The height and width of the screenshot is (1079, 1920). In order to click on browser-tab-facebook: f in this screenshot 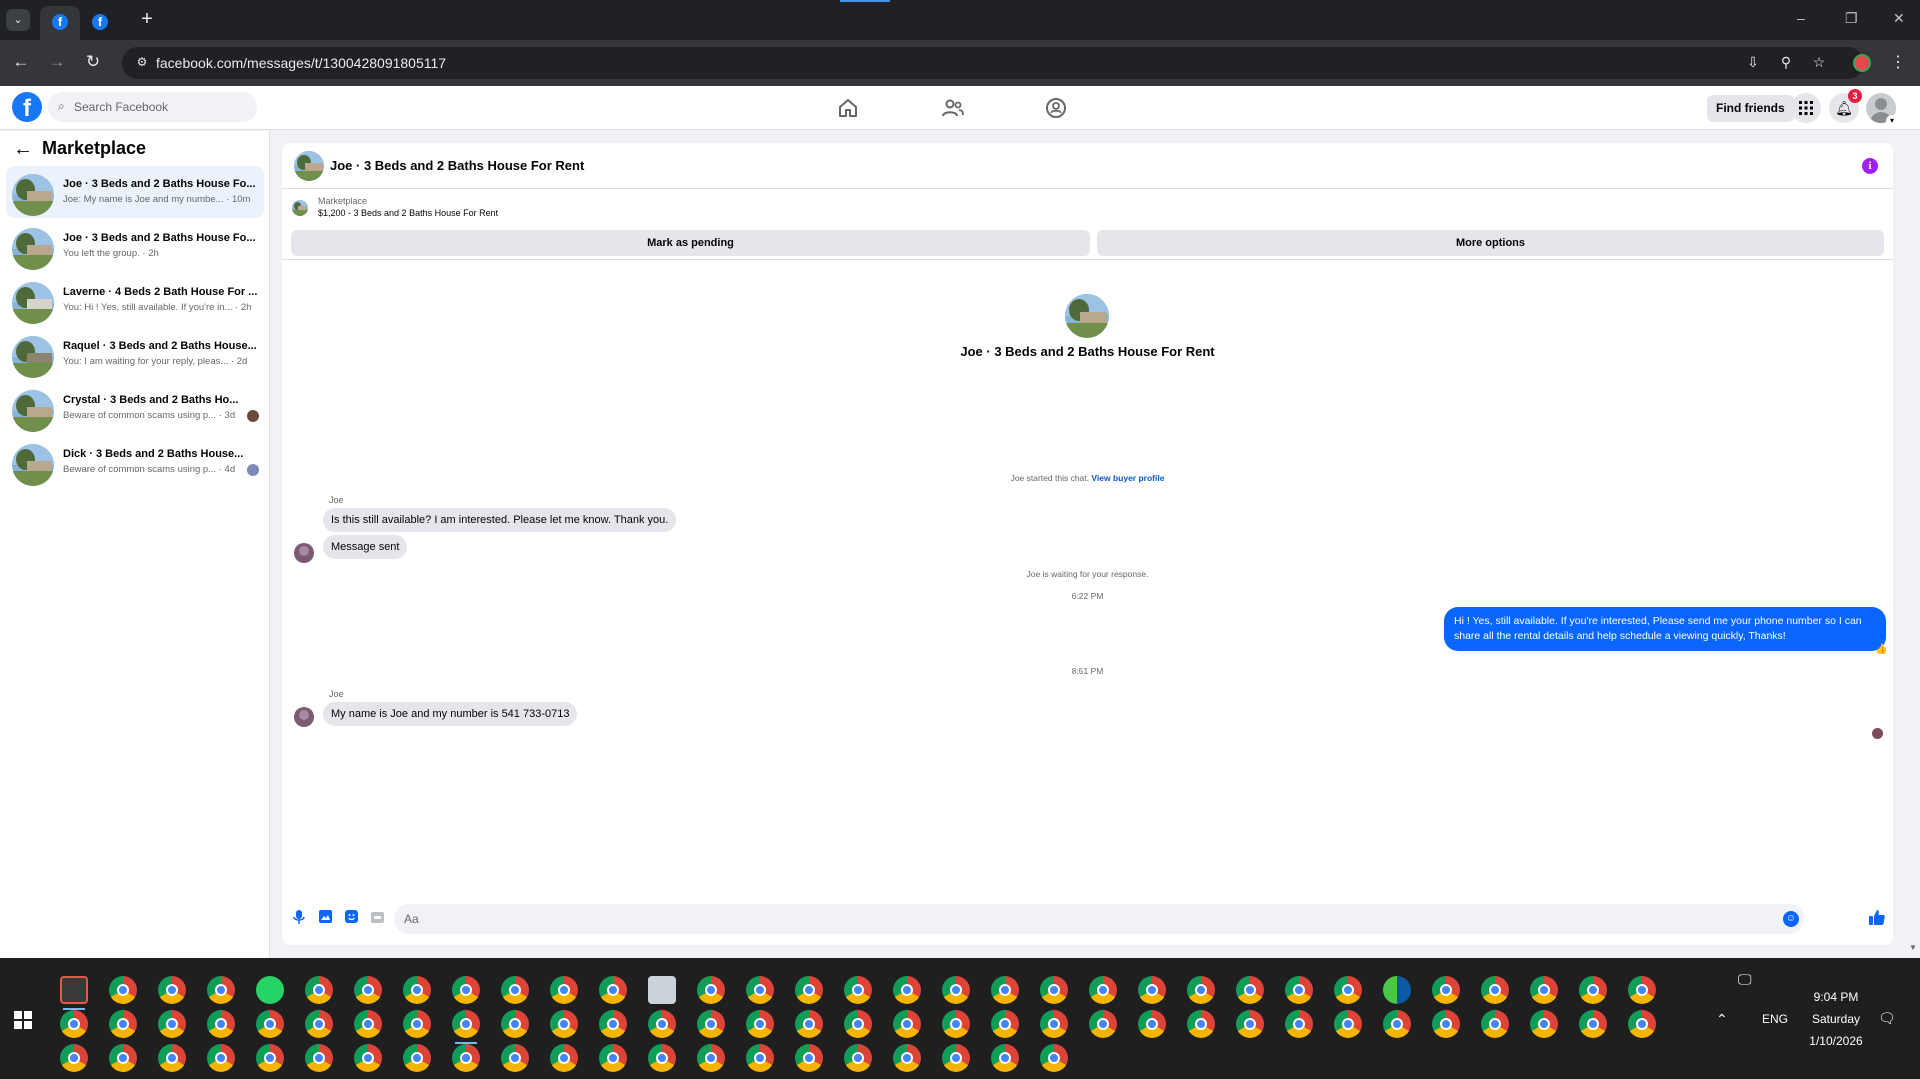, I will do `click(100, 23)`.